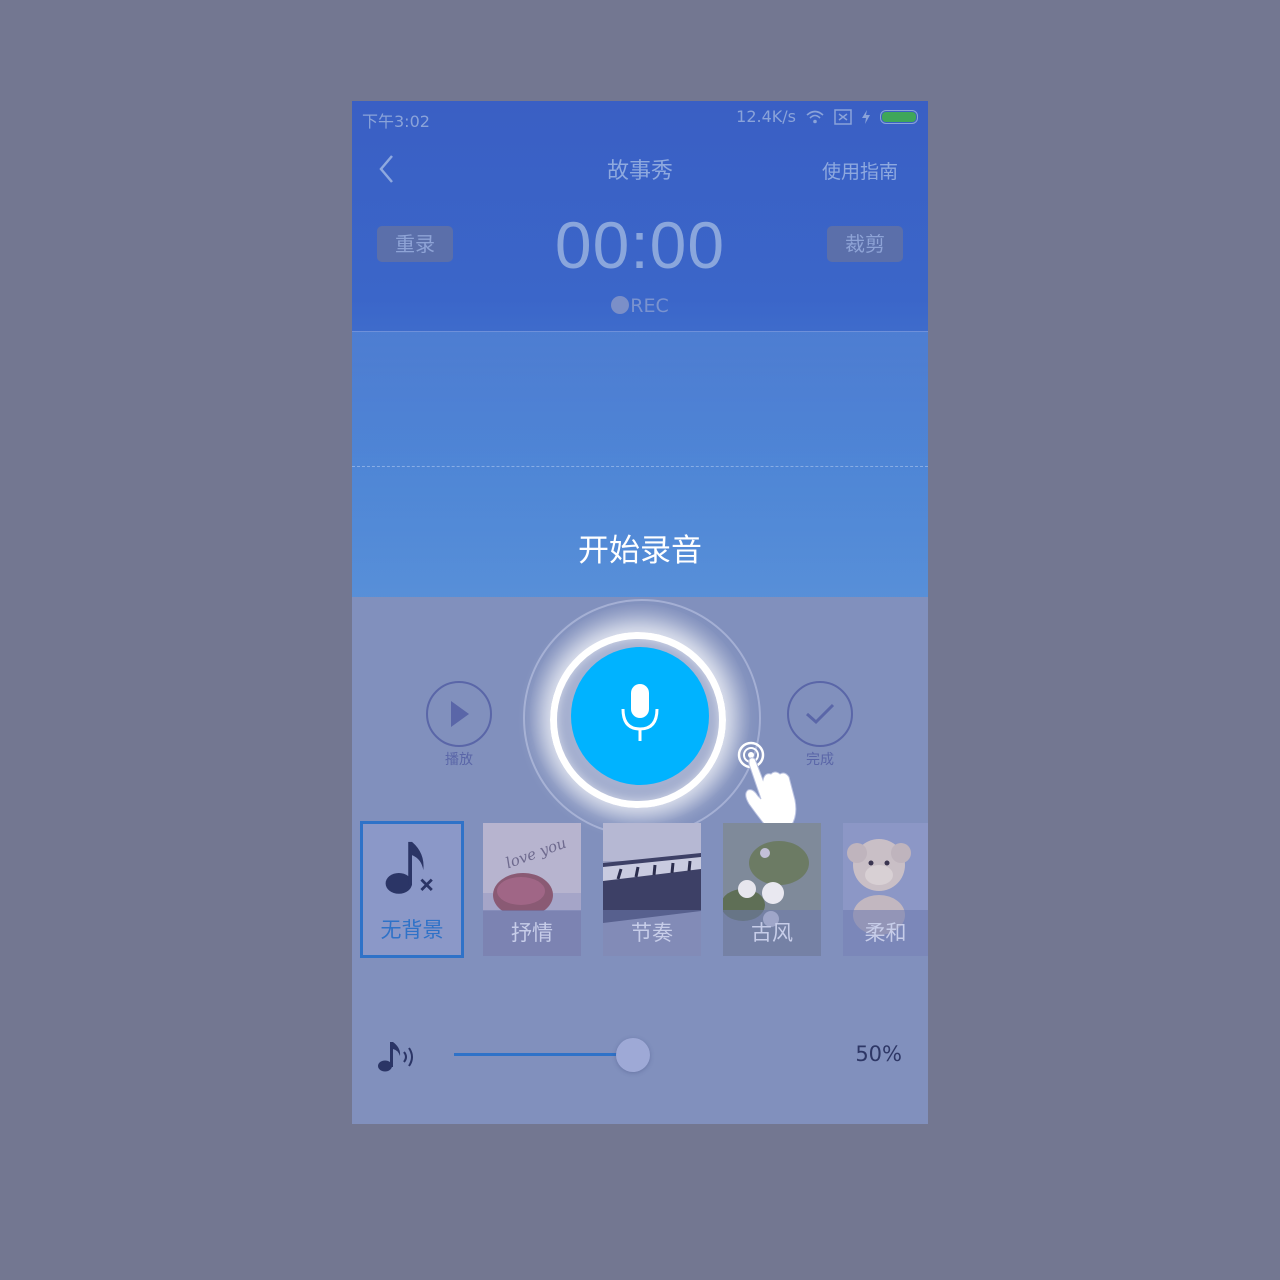 Image resolution: width=1280 pixels, height=1280 pixels. Describe the element at coordinates (544, 1054) in the screenshot. I see `volume-slider-track` at that location.